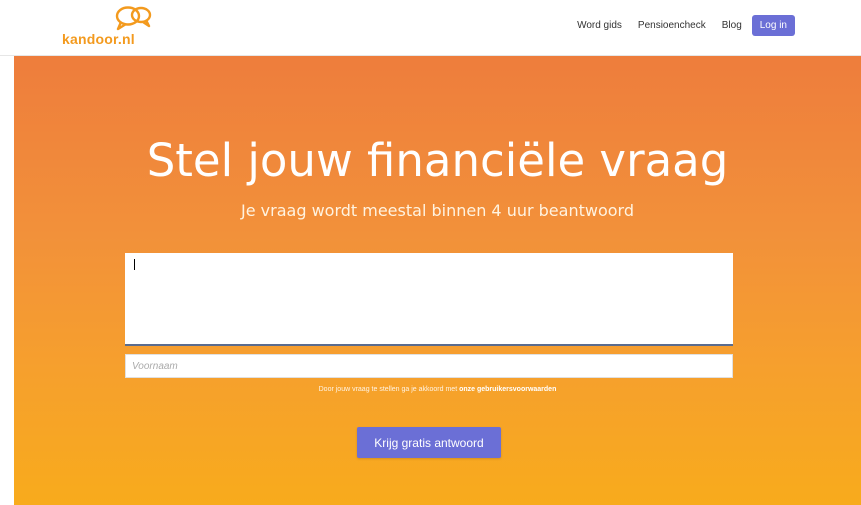  I want to click on page-title: Stel jouw financiële vraag, so click(437, 160).